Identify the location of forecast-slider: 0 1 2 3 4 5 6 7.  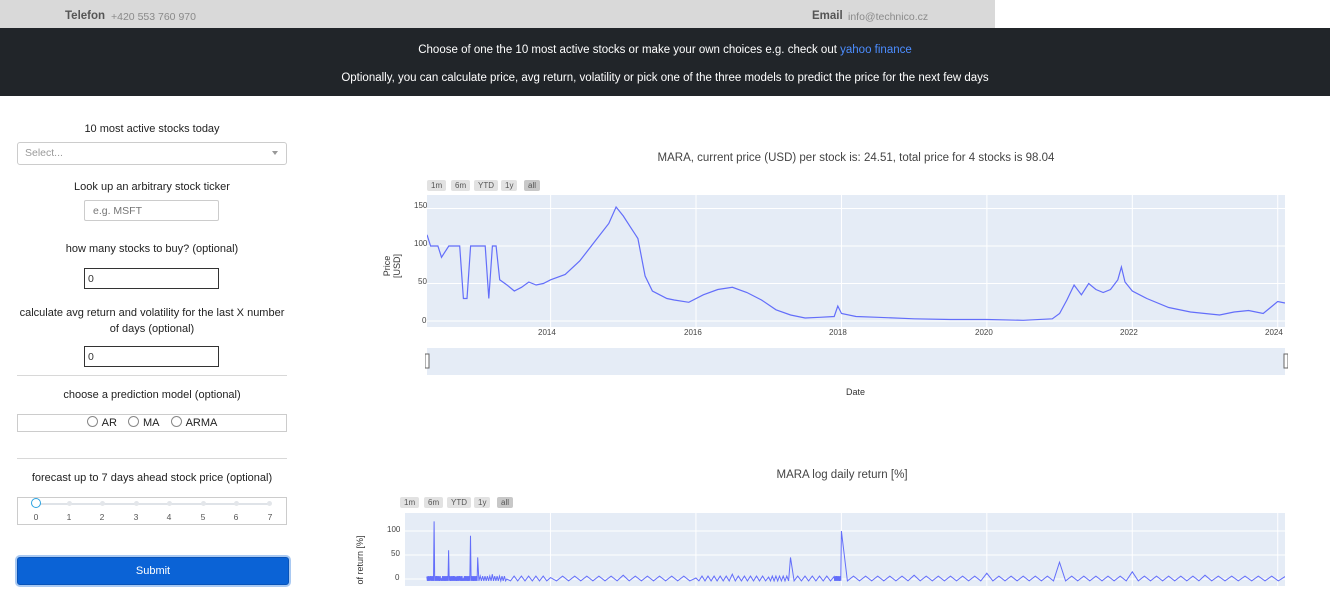
(152, 511).